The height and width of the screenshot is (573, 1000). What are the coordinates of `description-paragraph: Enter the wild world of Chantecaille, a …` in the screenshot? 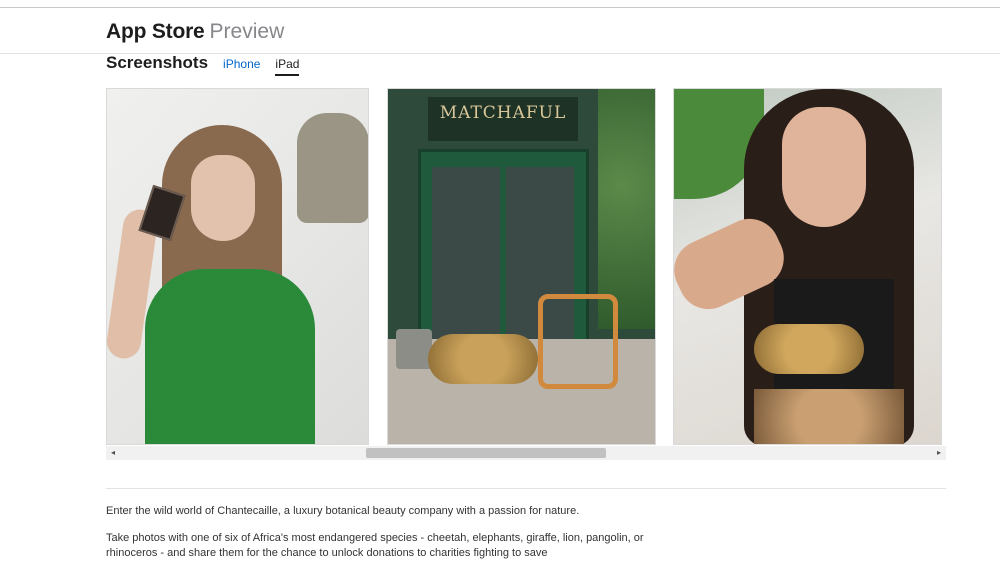 It's located at (343, 511).